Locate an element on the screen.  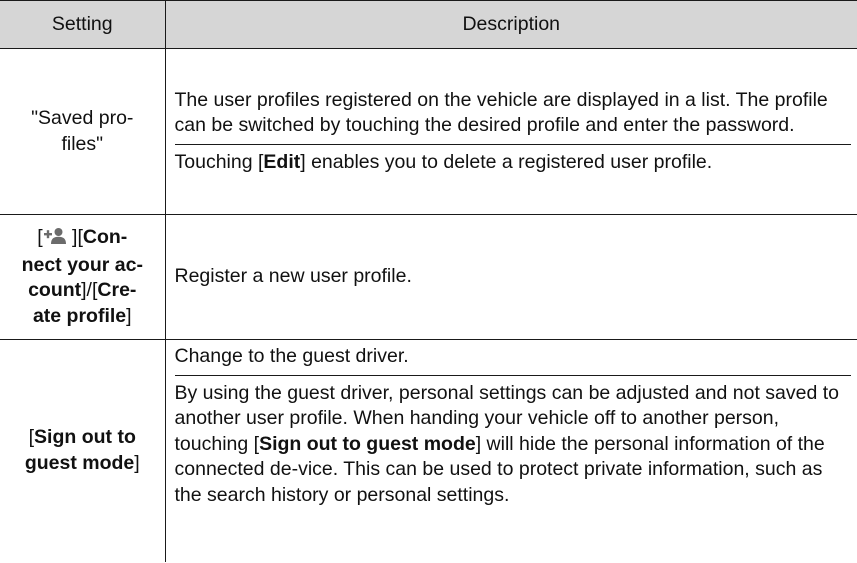
description-paragraph: Change to the guest driver. is located at coordinates (291, 356).